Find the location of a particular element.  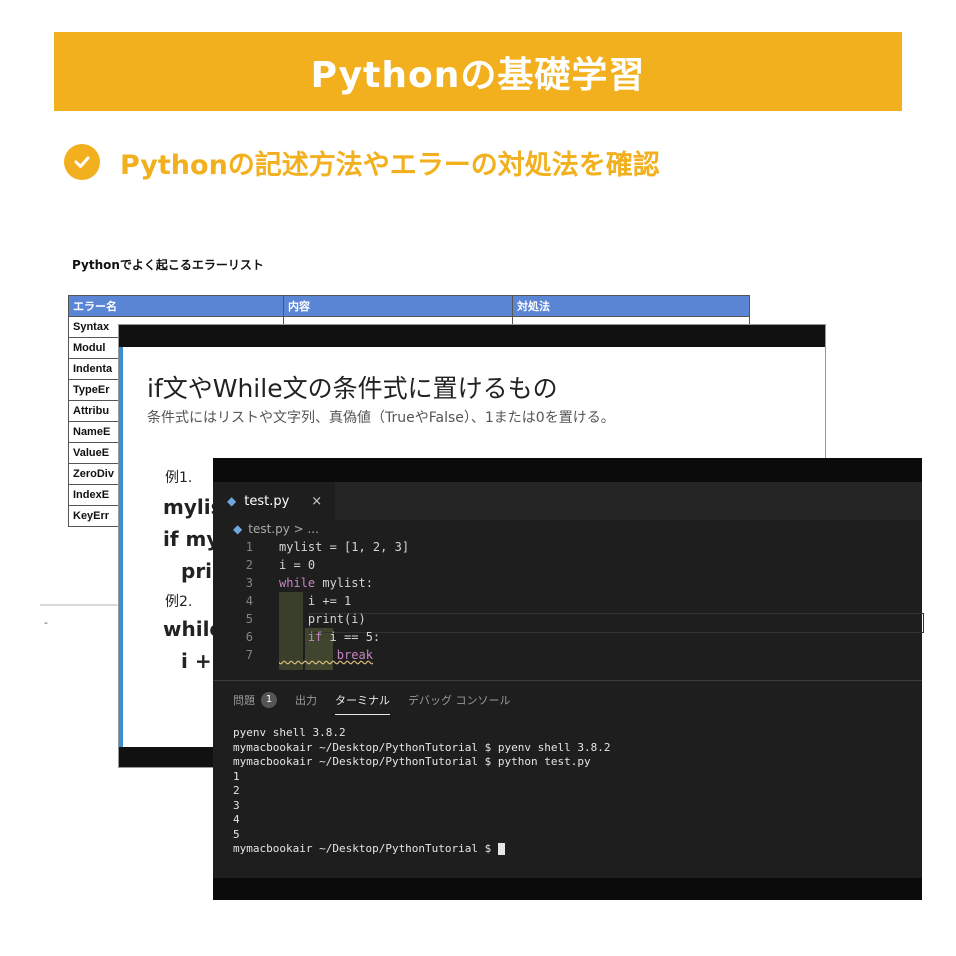

code-line: 1 mylist = [1, 2, 3] is located at coordinates (567, 547).